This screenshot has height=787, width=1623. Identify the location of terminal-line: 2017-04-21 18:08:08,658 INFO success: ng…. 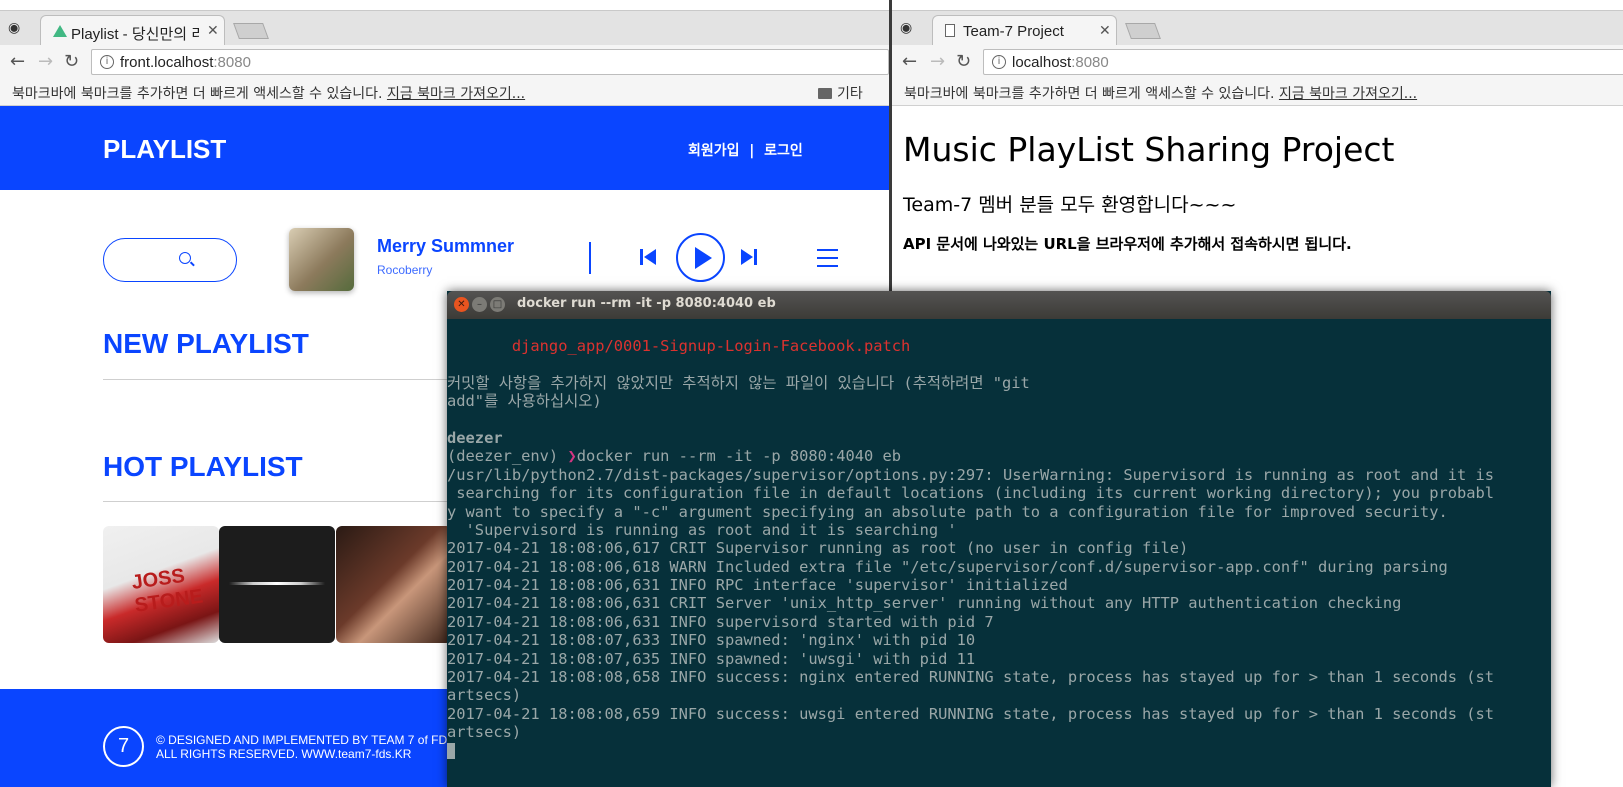
(971, 677).